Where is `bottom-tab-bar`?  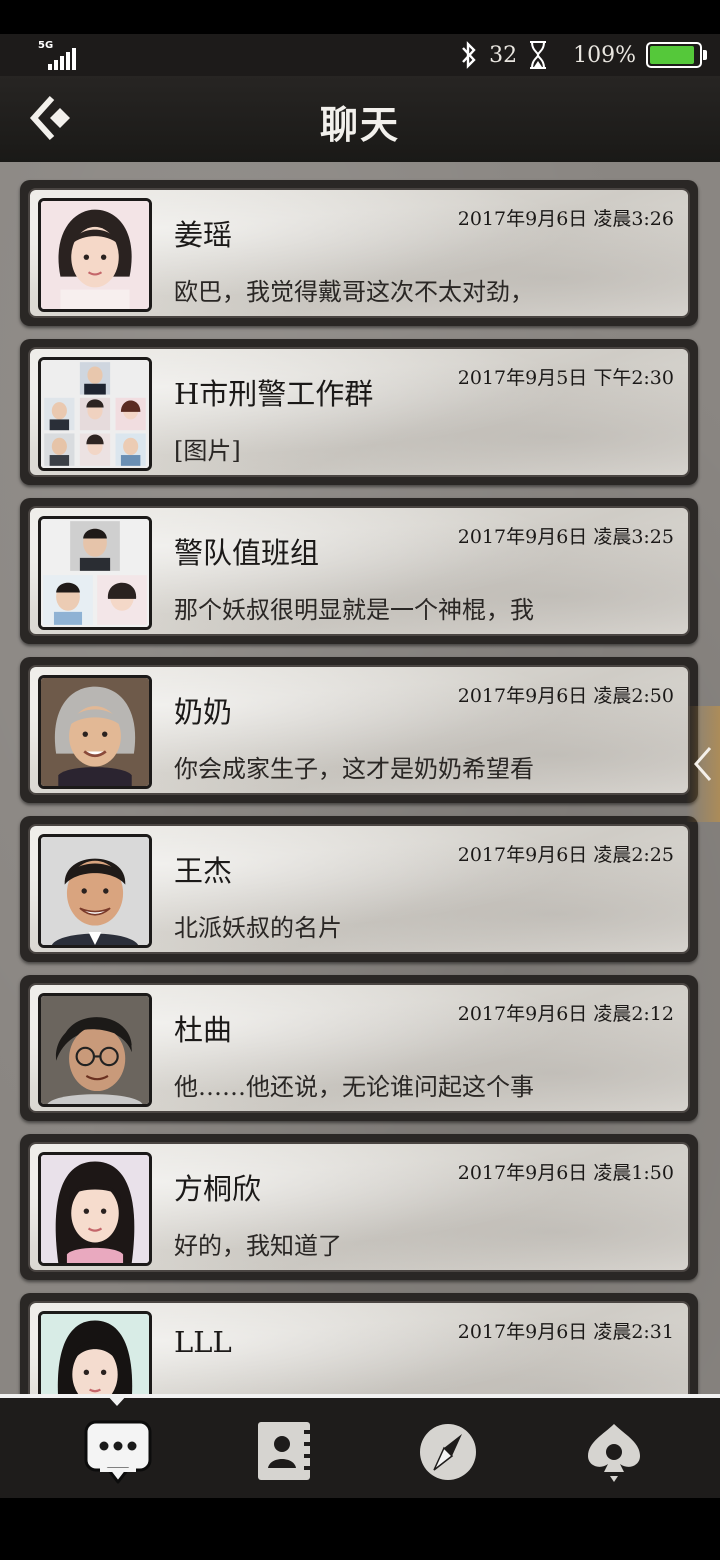 bottom-tab-bar is located at coordinates (360, 1448).